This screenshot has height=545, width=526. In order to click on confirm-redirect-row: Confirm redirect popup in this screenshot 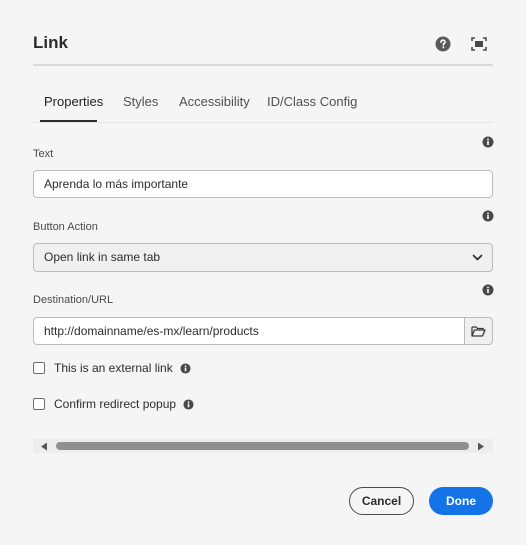, I will do `click(113, 404)`.